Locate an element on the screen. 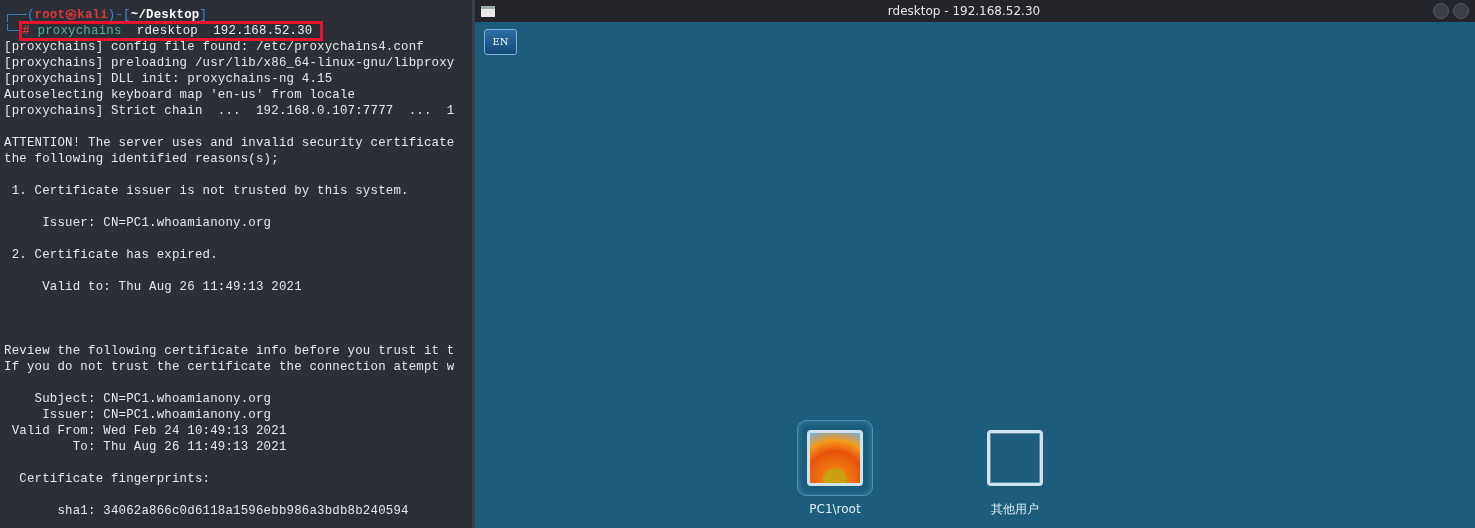 The width and height of the screenshot is (1475, 528). user-name: PC1\root is located at coordinates (835, 509).